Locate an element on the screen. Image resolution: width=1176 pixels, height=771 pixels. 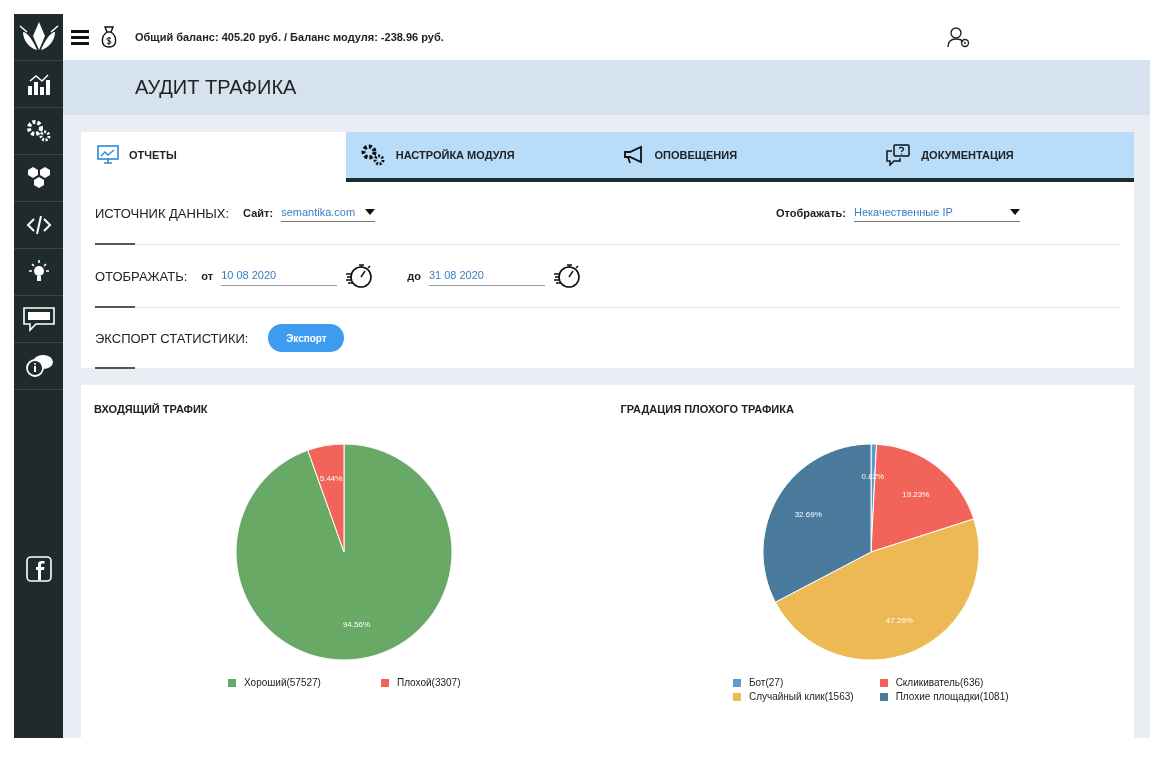
slice-label: 19.23% is located at coordinates (916, 494).